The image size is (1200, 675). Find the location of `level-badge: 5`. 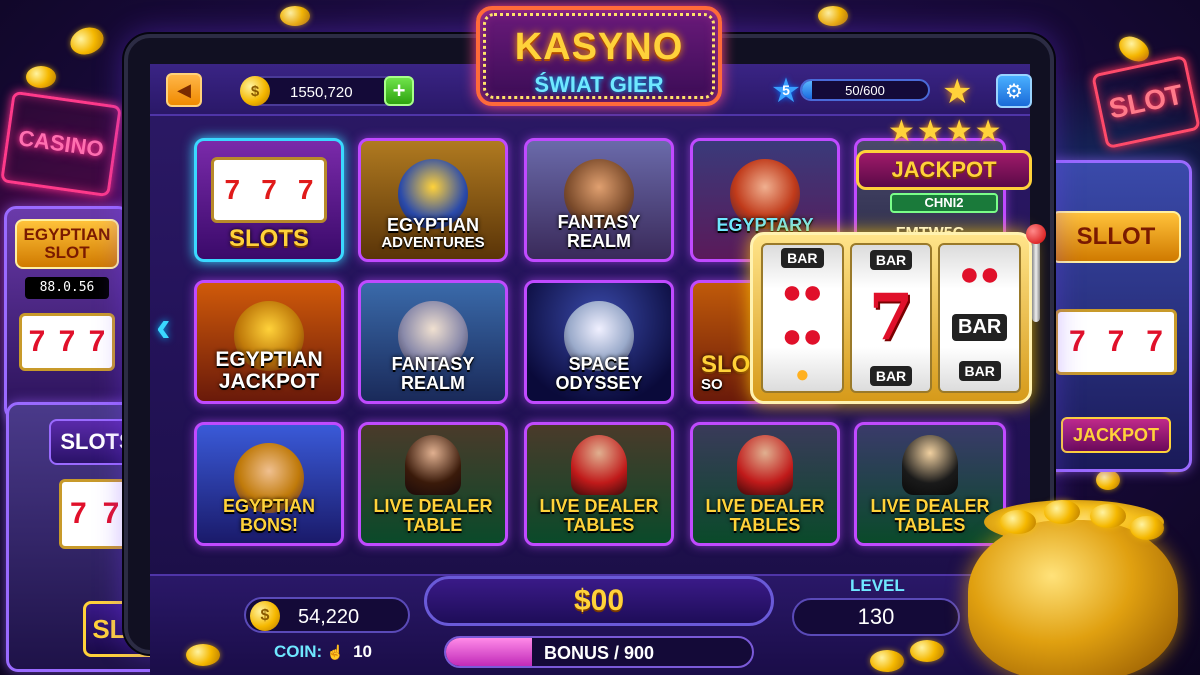

level-badge: 5 is located at coordinates (786, 90).